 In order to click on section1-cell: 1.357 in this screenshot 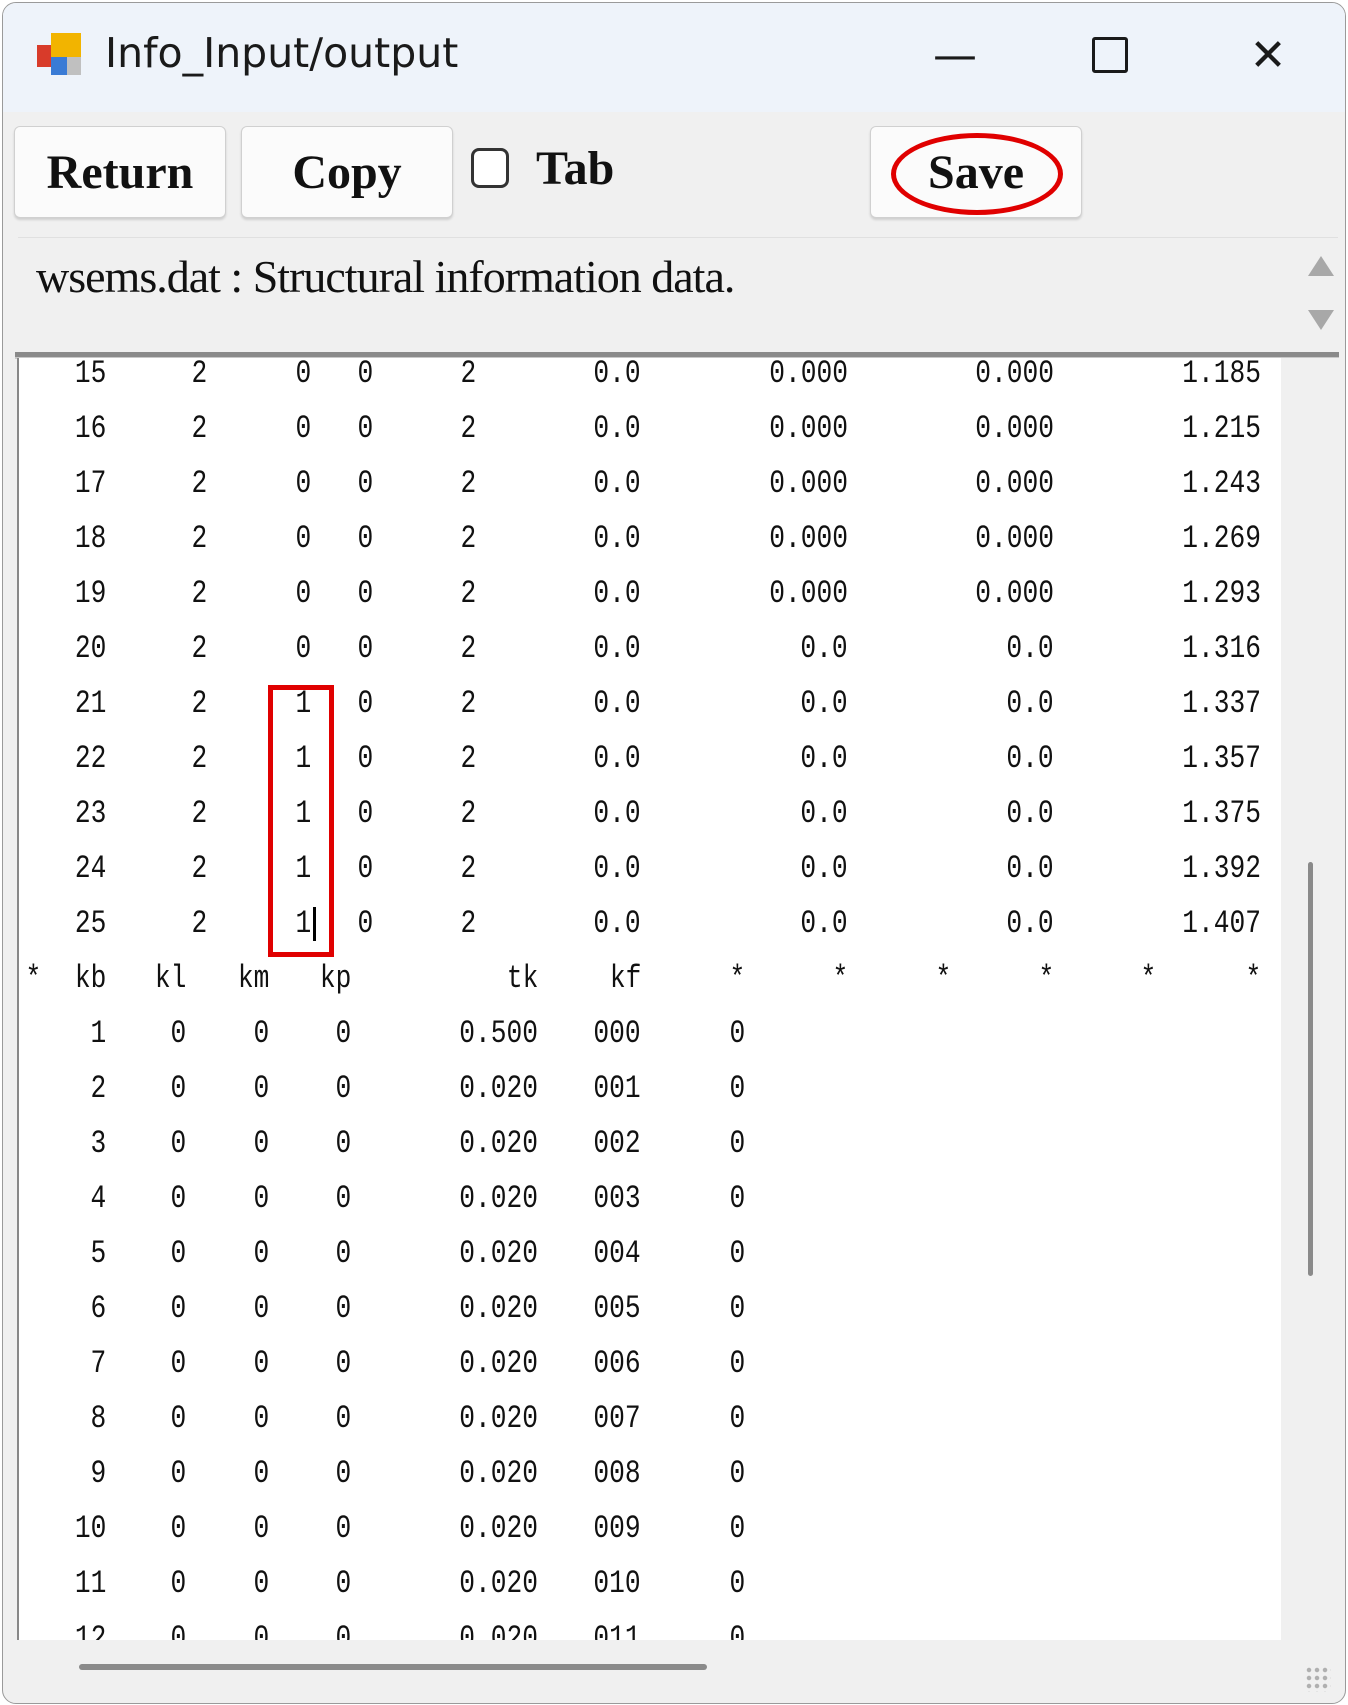, I will do `click(1221, 758)`.